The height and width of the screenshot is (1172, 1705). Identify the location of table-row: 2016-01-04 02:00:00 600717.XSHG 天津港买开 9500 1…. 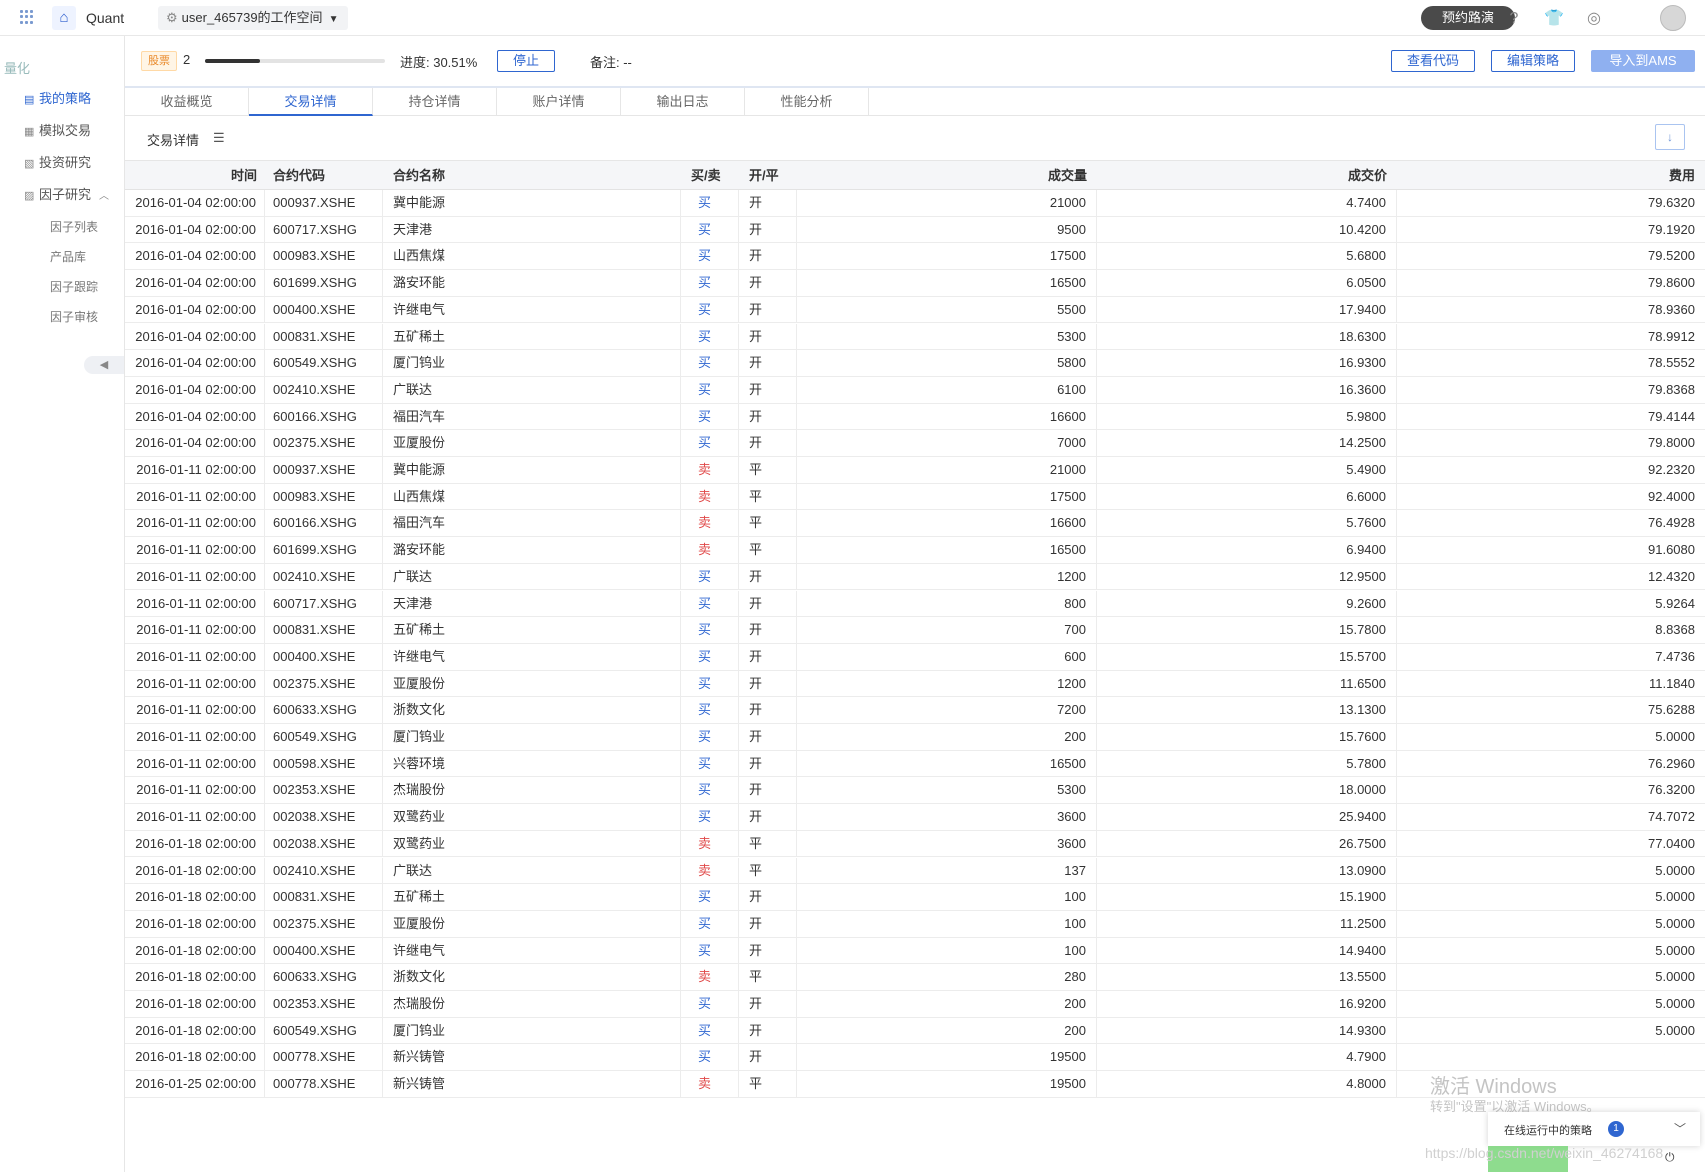
(915, 230).